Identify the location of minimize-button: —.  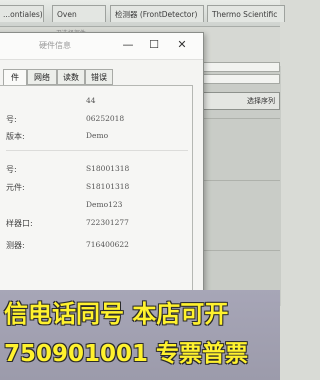
(128, 45).